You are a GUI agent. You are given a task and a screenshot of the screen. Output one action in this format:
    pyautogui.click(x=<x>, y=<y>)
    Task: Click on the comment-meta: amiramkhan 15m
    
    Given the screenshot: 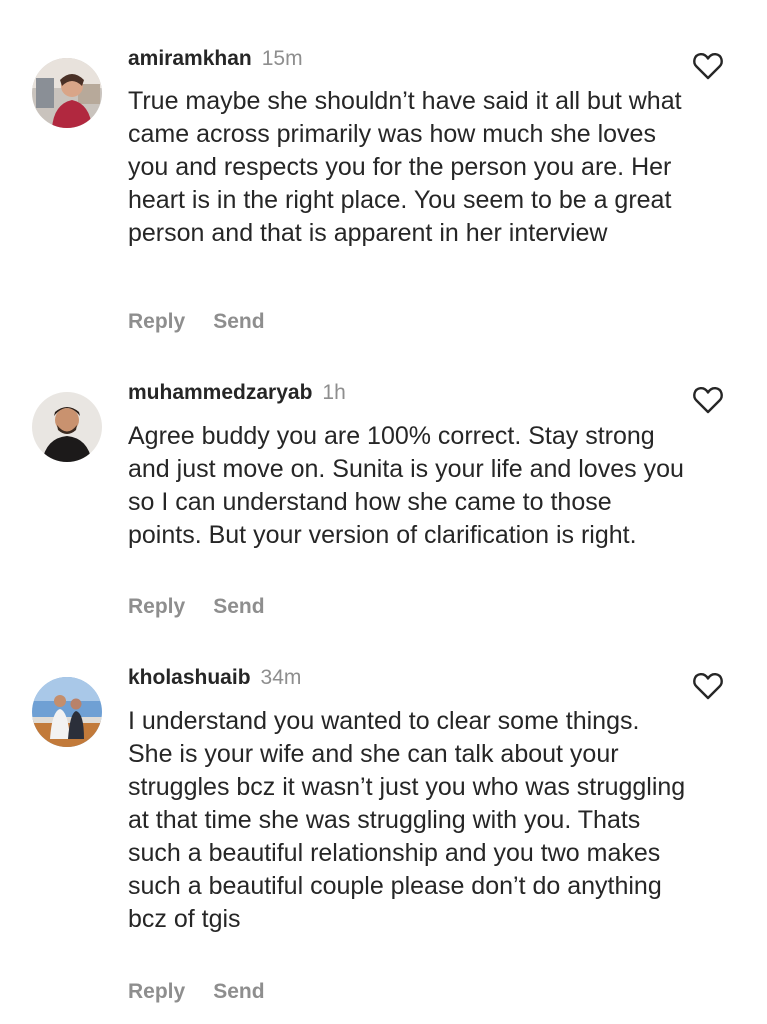 What is the action you would take?
    pyautogui.click(x=215, y=59)
    